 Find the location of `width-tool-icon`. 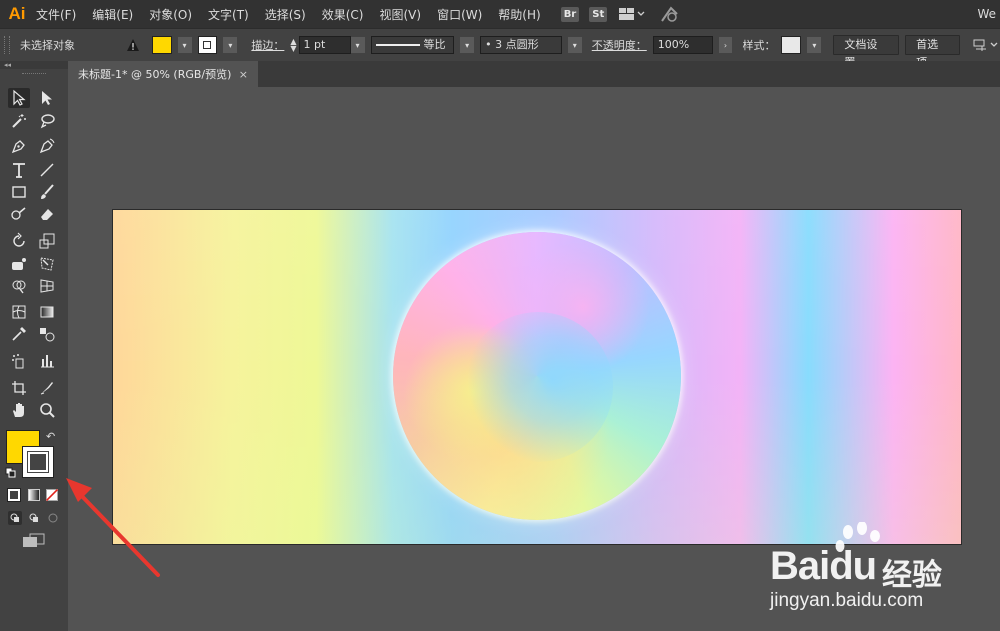

width-tool-icon is located at coordinates (19, 264).